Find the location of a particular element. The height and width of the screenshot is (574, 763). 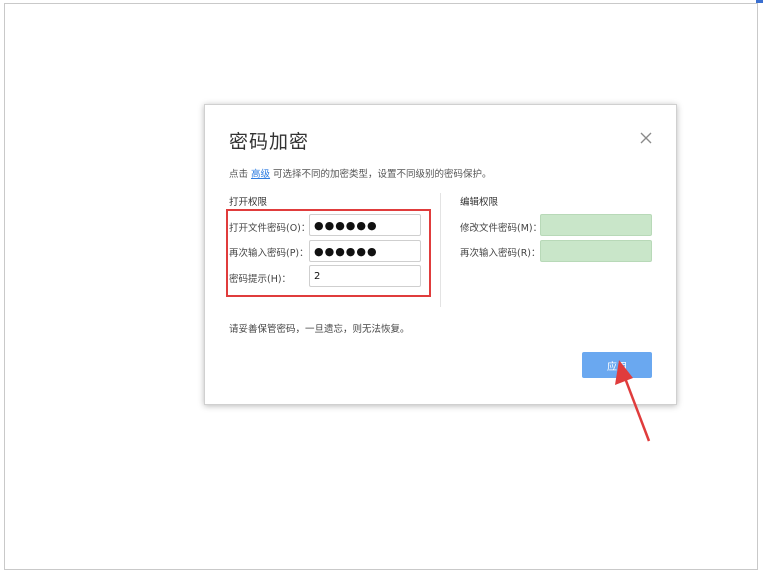

open-password-label: 打开文件密码(O)： is located at coordinates (270, 228).